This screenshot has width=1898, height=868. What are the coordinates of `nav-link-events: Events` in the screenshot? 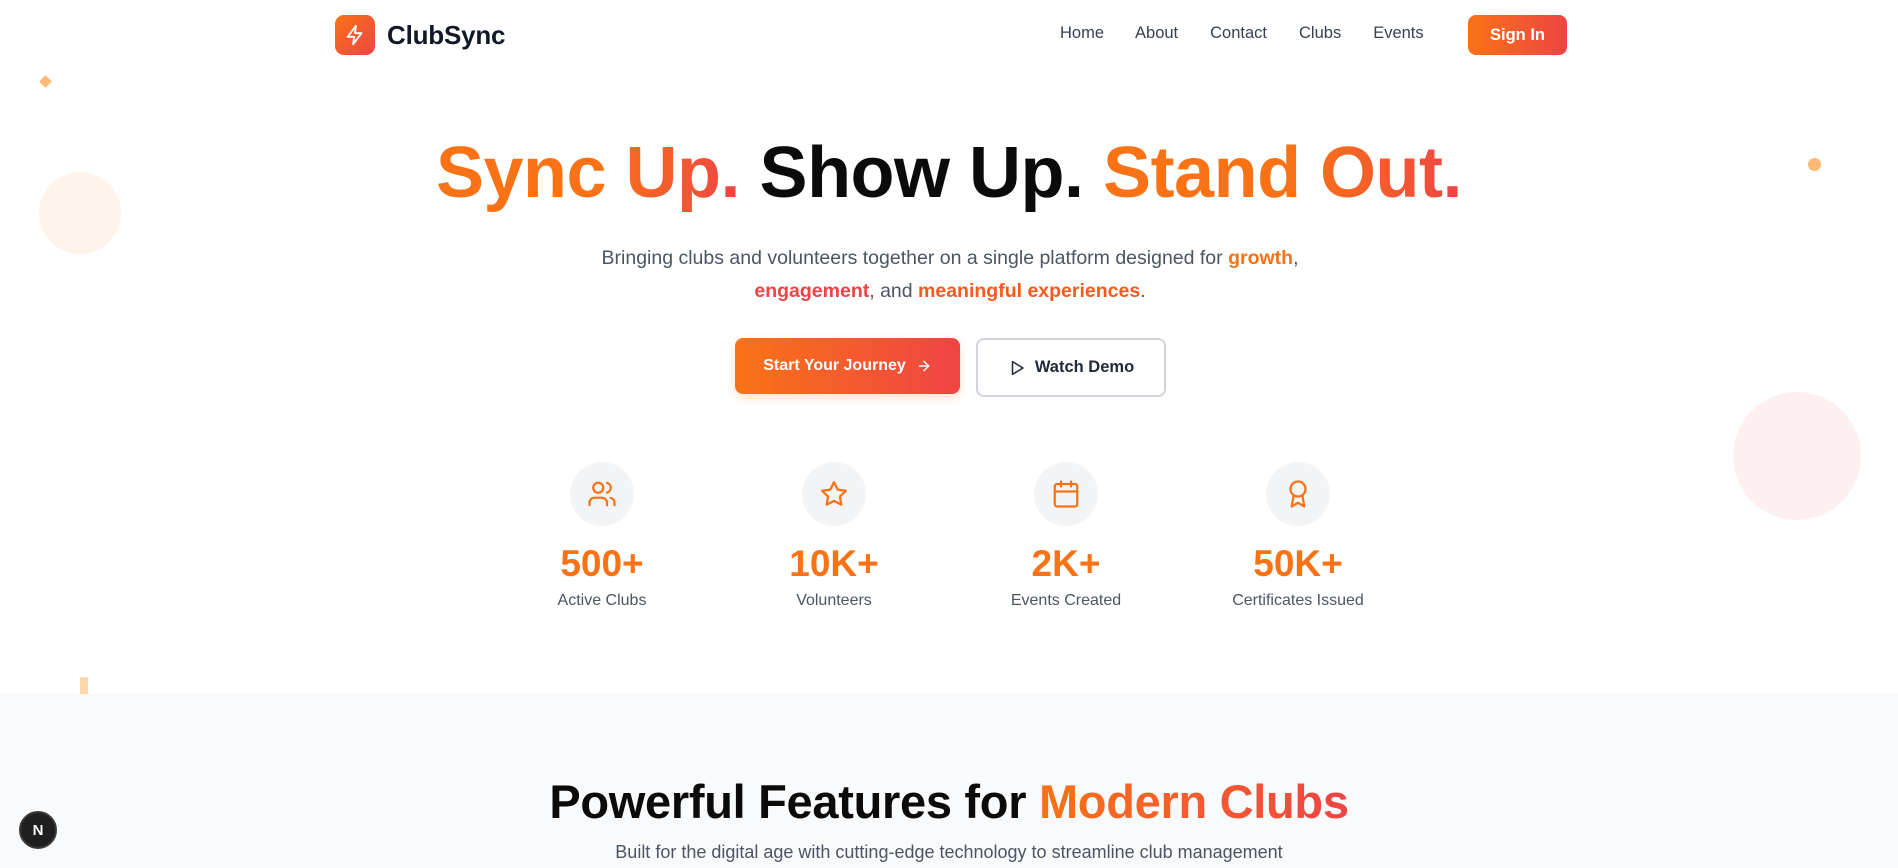 It's located at (1398, 33).